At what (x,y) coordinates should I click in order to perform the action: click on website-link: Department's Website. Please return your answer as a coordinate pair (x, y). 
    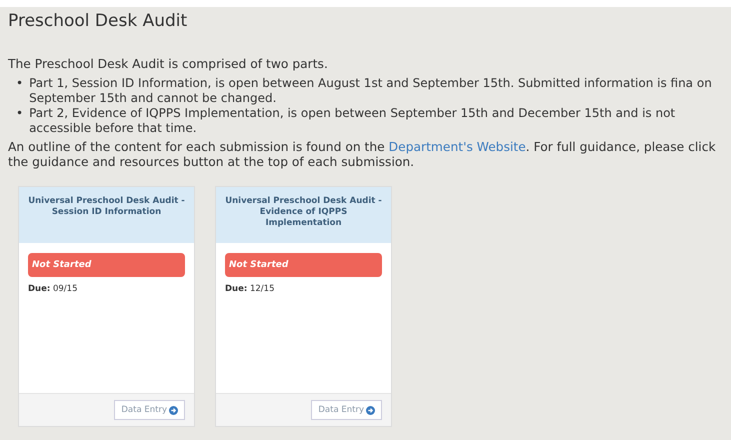
    Looking at the image, I should click on (457, 147).